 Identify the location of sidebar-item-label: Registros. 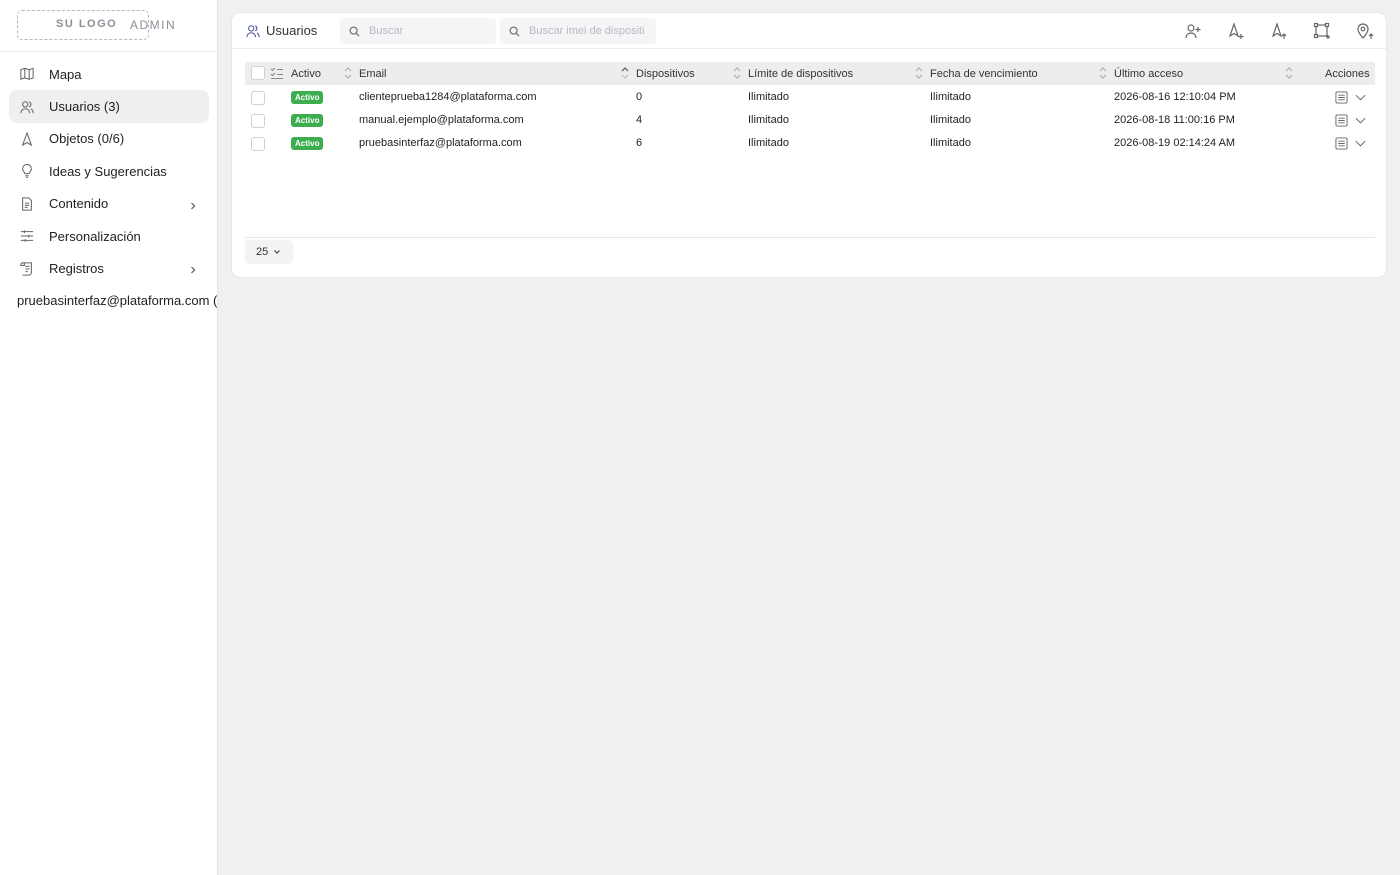
(76, 269).